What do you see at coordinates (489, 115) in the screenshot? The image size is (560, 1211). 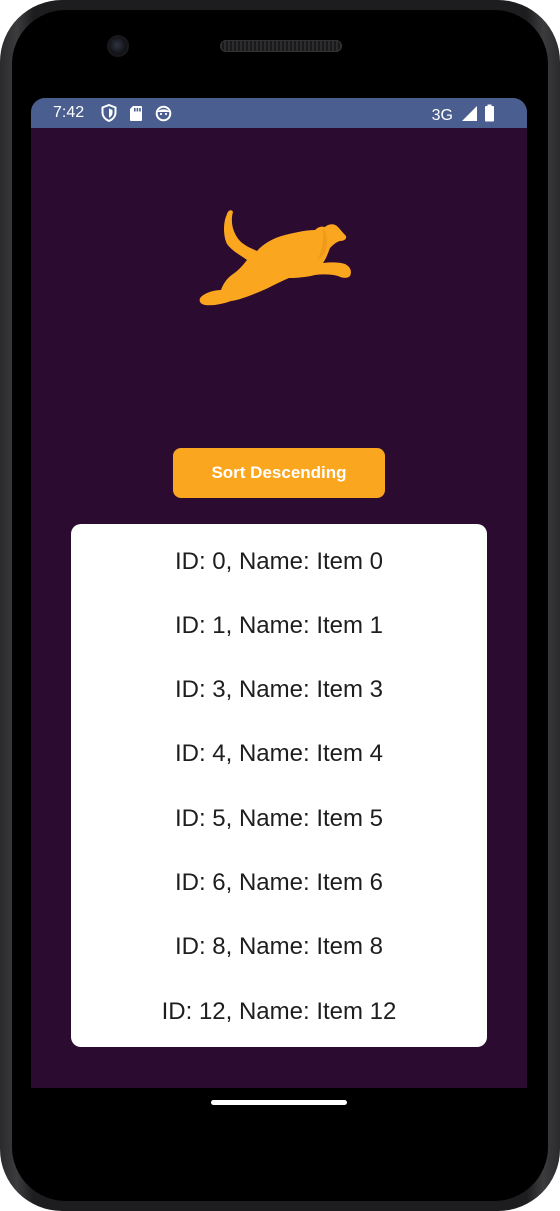 I see `battery-icon` at bounding box center [489, 115].